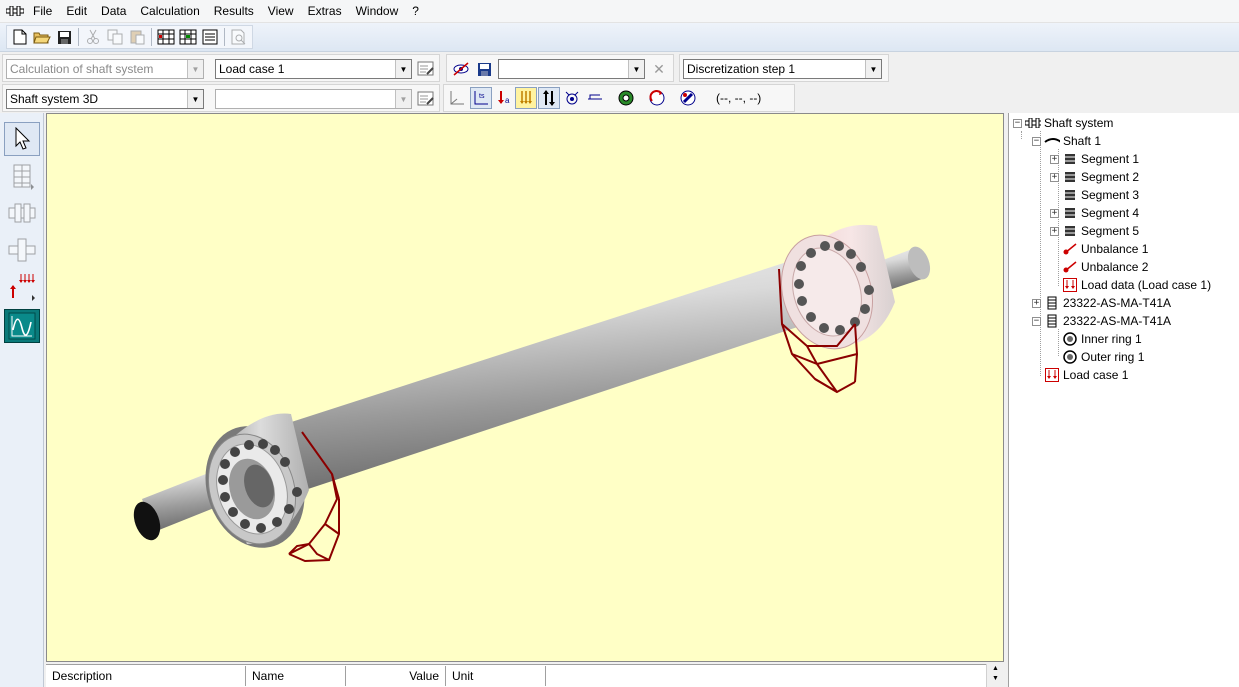 The height and width of the screenshot is (687, 1239). I want to click on open-folder-icon, so click(42, 37).